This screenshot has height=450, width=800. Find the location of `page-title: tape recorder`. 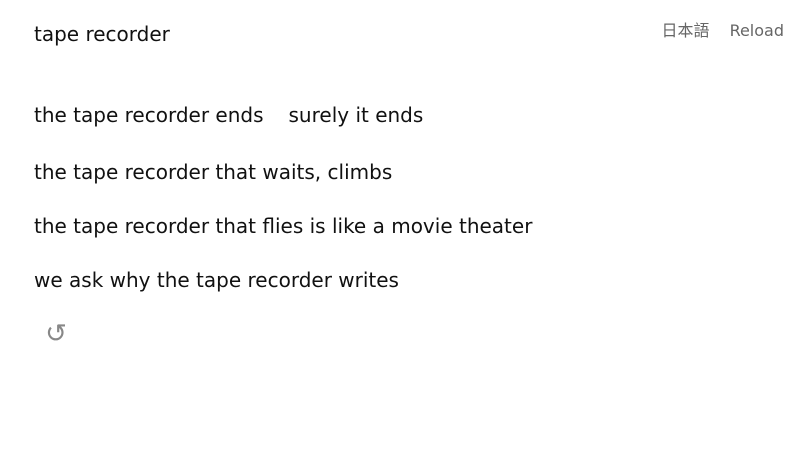

page-title: tape recorder is located at coordinates (102, 34).